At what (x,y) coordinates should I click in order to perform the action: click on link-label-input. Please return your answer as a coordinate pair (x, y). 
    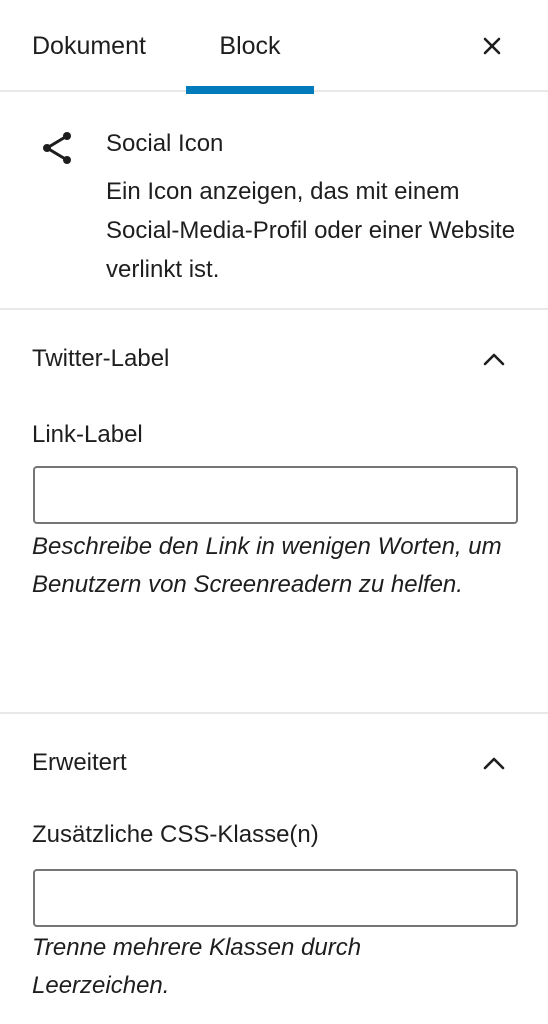
    Looking at the image, I should click on (275, 495).